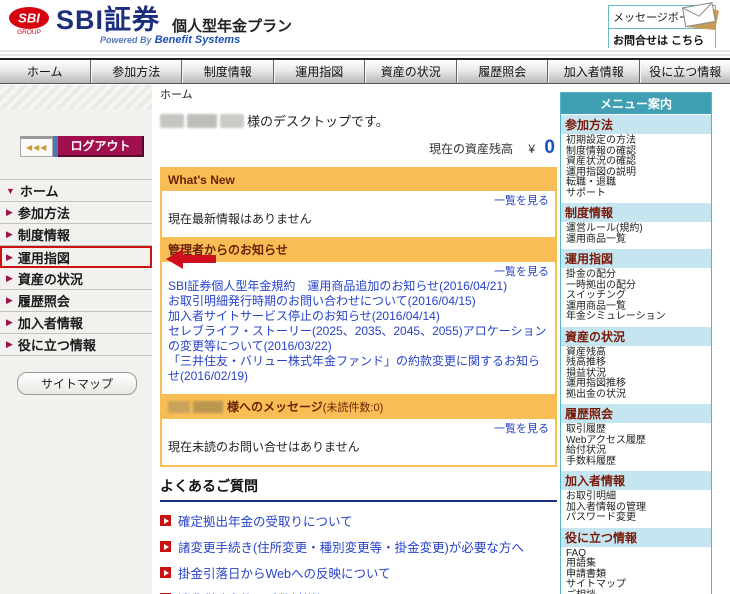 Image resolution: width=730 pixels, height=594 pixels. What do you see at coordinates (76, 235) in the screenshot?
I see `sidebar-item-plan-info: ▶ 制度情報` at bounding box center [76, 235].